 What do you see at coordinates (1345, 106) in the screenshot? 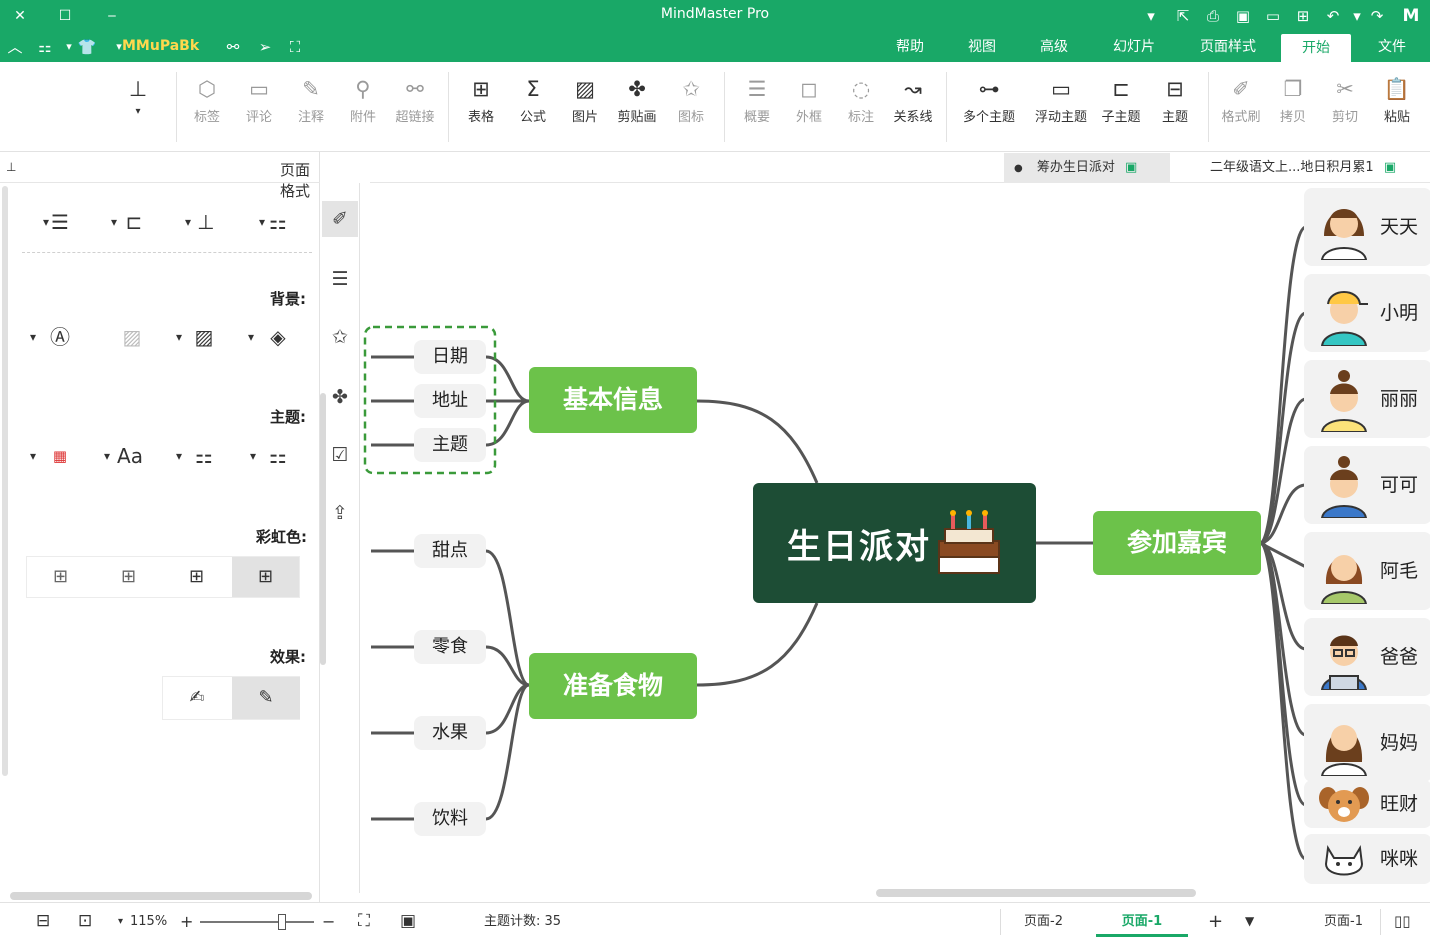
I see `cut-button: ✂ 剪切` at bounding box center [1345, 106].